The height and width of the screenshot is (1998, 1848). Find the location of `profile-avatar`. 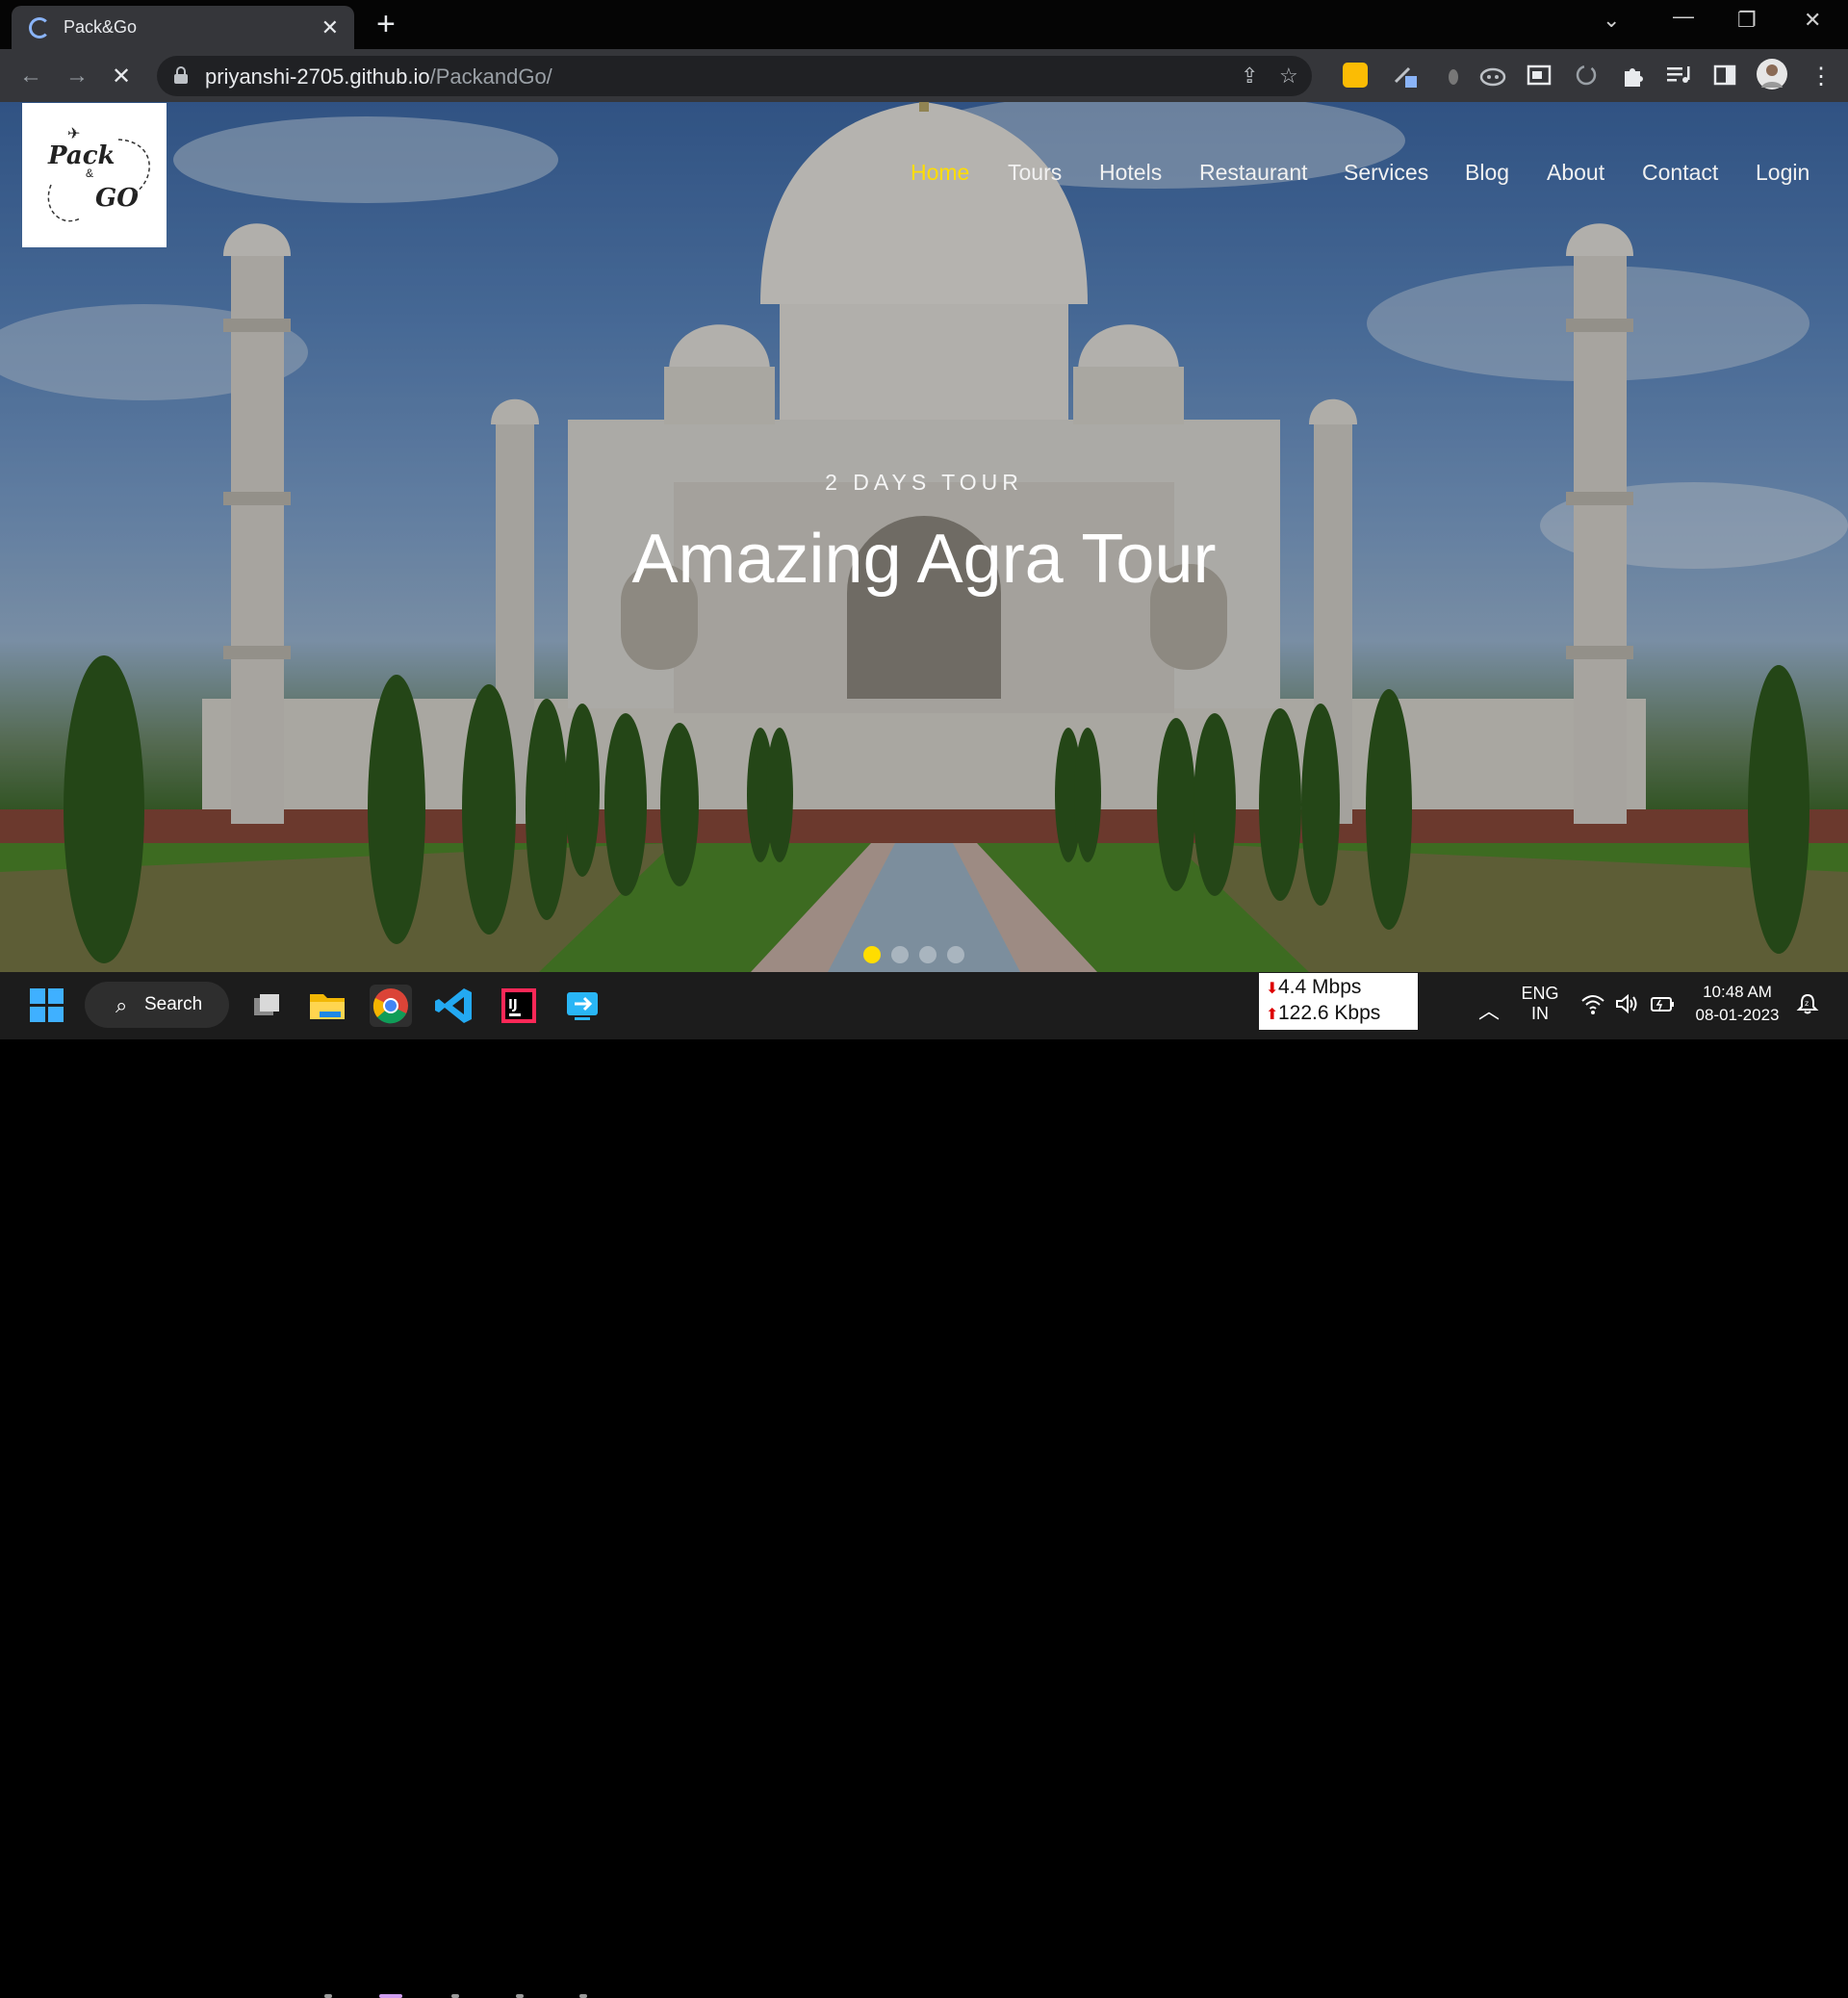

profile-avatar is located at coordinates (1772, 74).